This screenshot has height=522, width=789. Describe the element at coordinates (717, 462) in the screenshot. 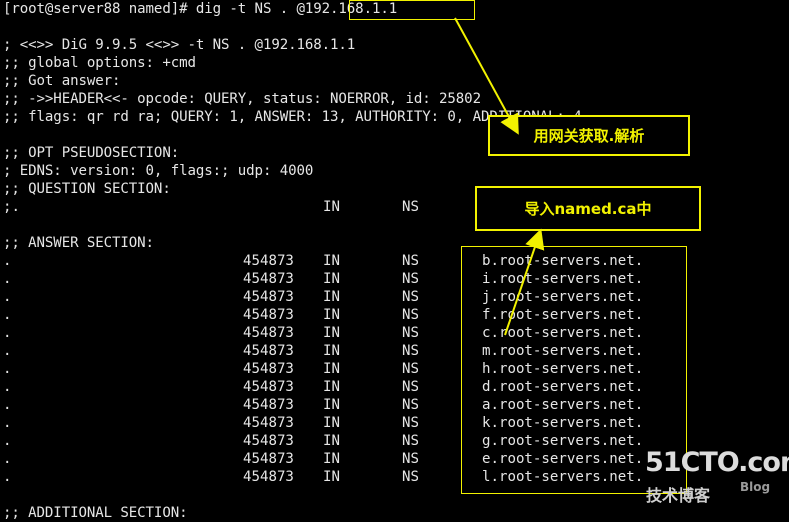

I see `watermark-logo: 51CTO.com` at that location.